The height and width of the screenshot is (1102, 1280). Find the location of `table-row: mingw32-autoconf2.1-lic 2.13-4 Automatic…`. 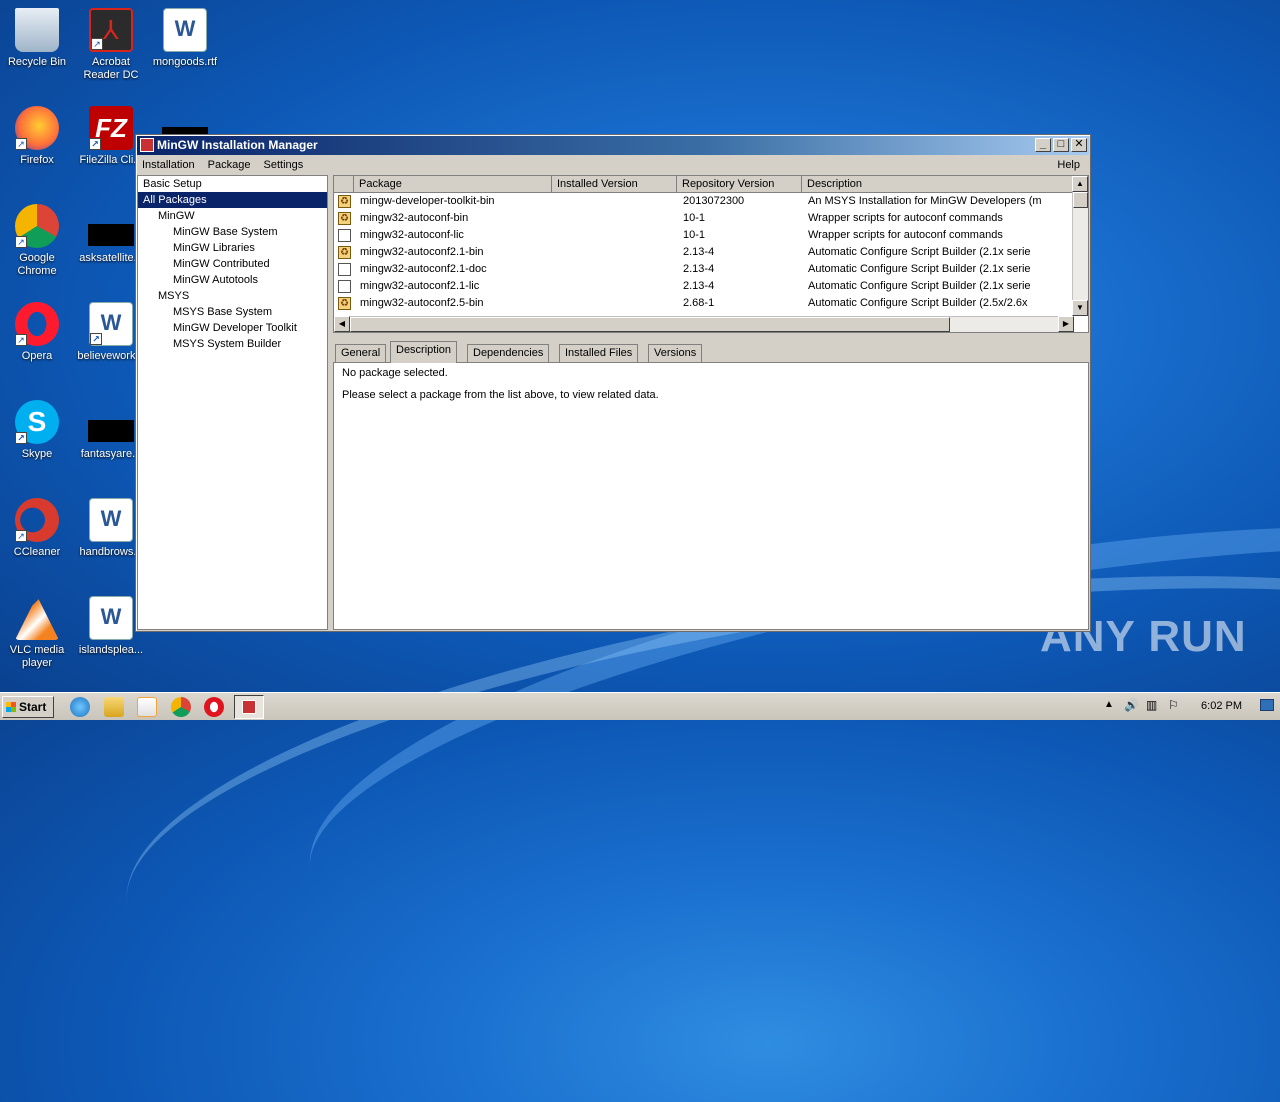

table-row: mingw32-autoconf2.1-lic 2.13-4 Automatic… is located at coordinates (704, 286).